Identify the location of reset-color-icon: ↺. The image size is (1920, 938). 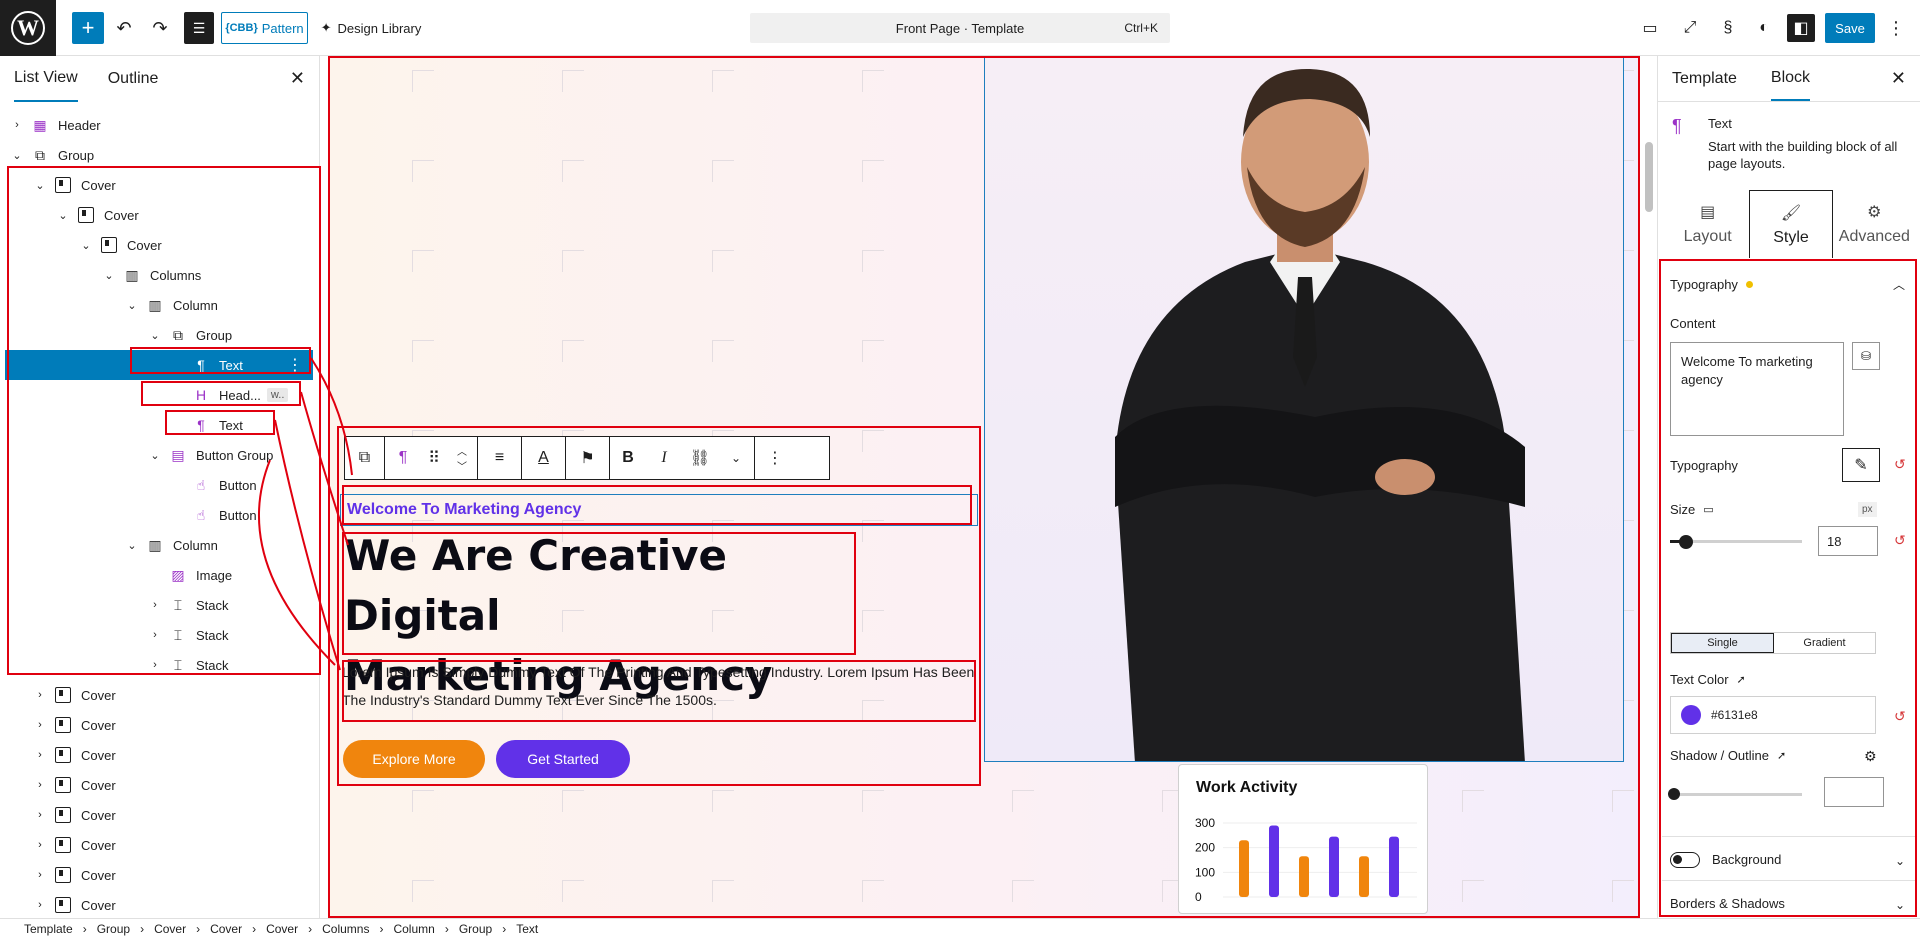
(1900, 716).